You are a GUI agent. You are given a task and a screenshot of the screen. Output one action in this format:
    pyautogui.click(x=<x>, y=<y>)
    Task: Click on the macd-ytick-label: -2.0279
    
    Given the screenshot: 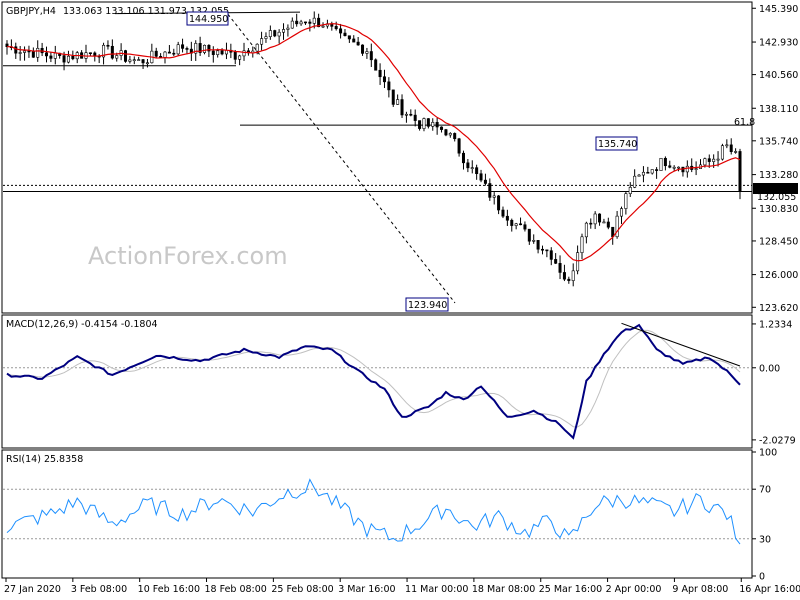 What is the action you would take?
    pyautogui.click(x=777, y=440)
    